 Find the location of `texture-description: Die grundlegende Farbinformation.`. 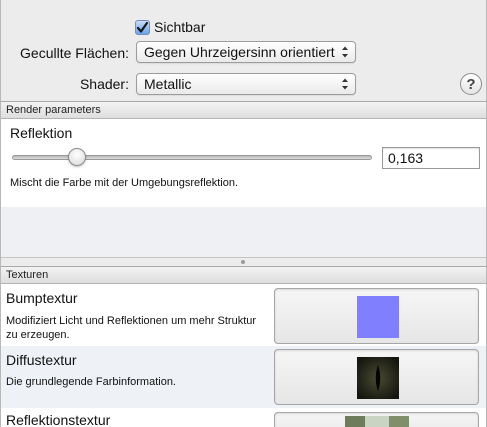

texture-description: Die grundlegende Farbinformation. is located at coordinates (91, 382).